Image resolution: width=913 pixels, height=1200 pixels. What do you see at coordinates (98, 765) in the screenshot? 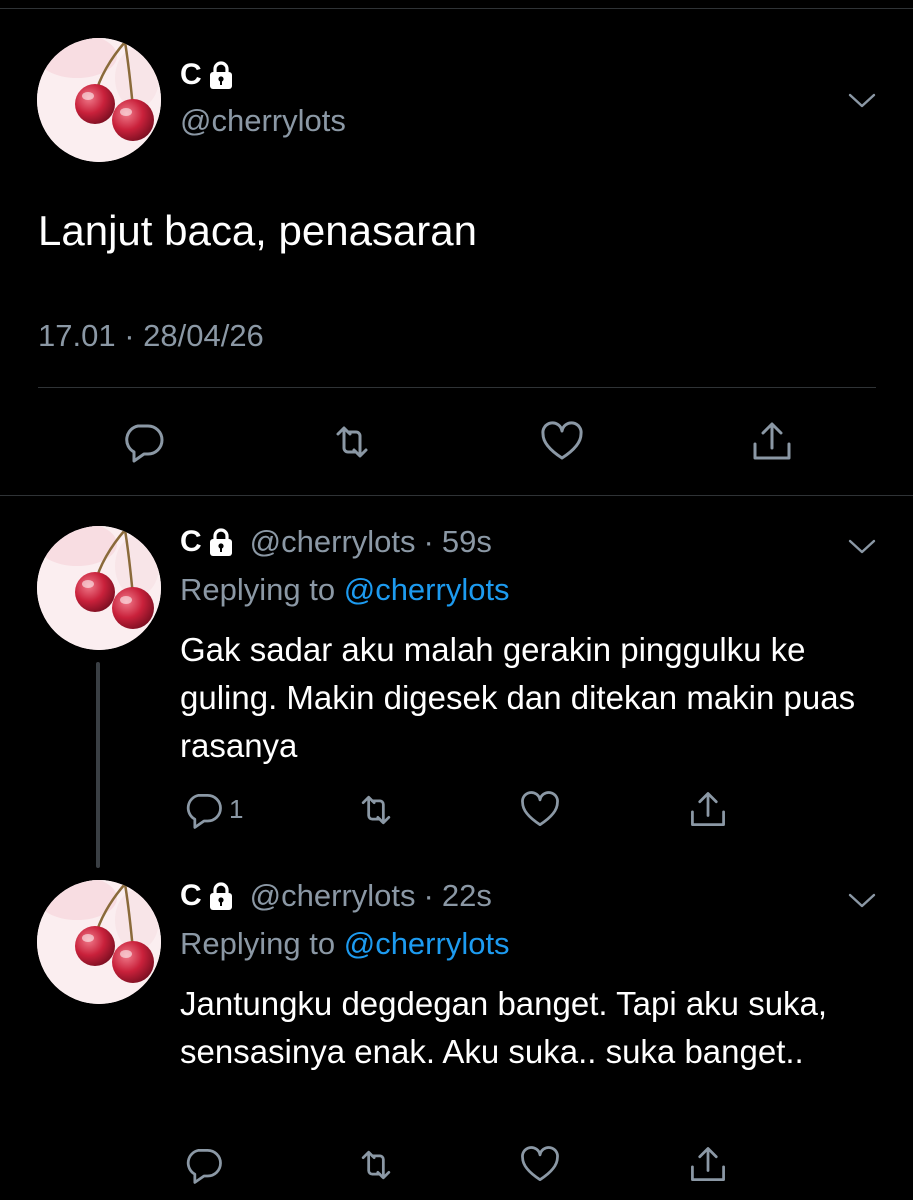
I see `thread-line` at bounding box center [98, 765].